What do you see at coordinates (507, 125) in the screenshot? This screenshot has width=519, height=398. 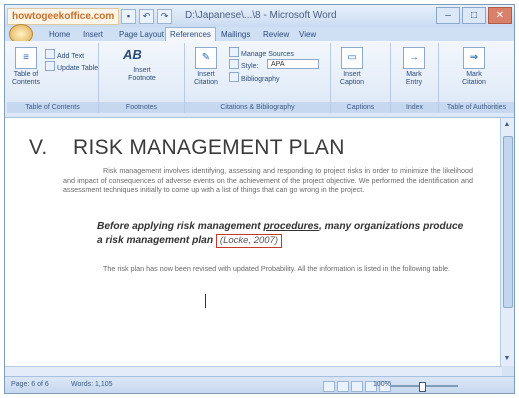 I see `scroll-up-icon: ▲` at bounding box center [507, 125].